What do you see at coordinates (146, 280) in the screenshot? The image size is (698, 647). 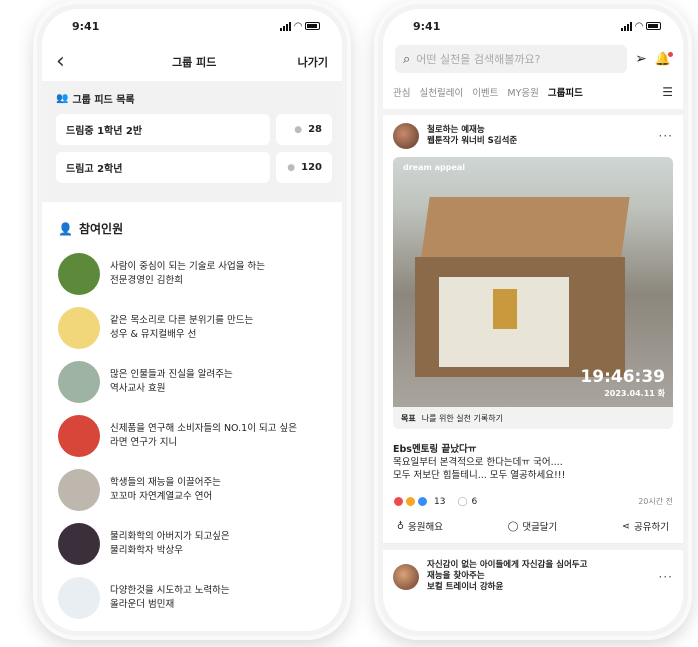 I see `member-name: 전문경영인 김한희` at bounding box center [146, 280].